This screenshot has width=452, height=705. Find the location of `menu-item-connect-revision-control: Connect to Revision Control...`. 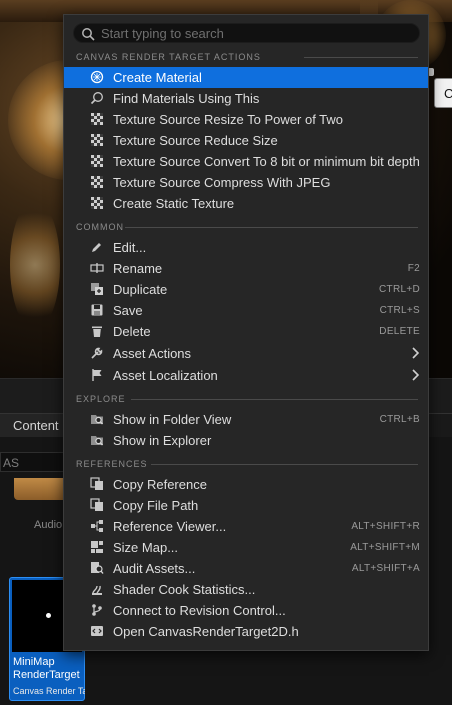

menu-item-connect-revision-control: Connect to Revision Control... is located at coordinates (246, 610).